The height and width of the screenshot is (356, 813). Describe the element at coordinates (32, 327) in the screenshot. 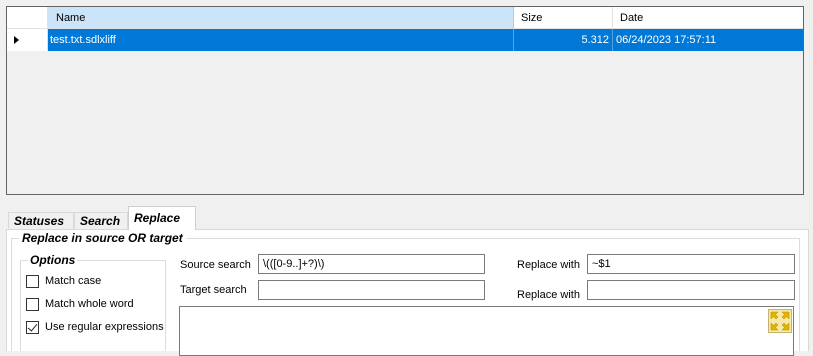

I see `use-regex-box` at that location.